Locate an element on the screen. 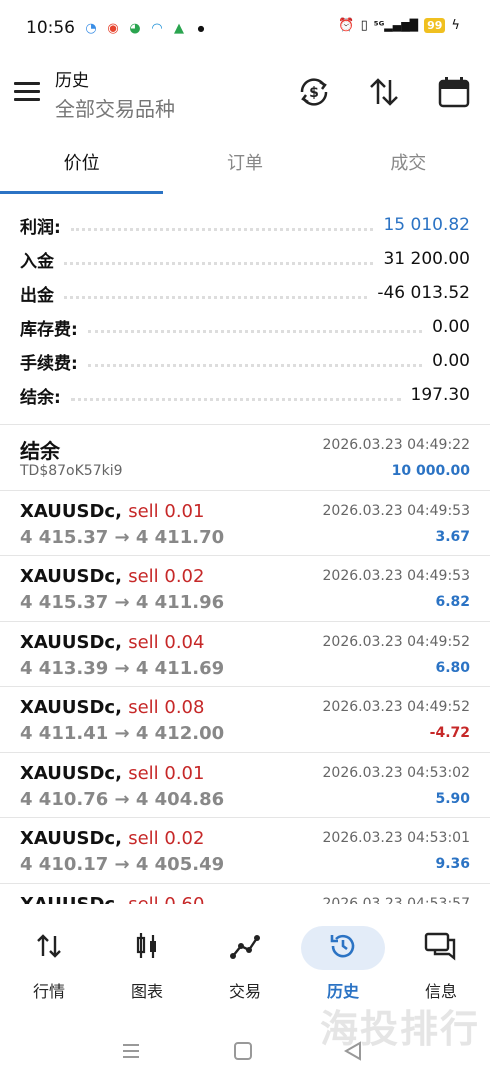 The image size is (490, 1080). trade-datetime: 2026.03.23 04:53:57 is located at coordinates (396, 900).